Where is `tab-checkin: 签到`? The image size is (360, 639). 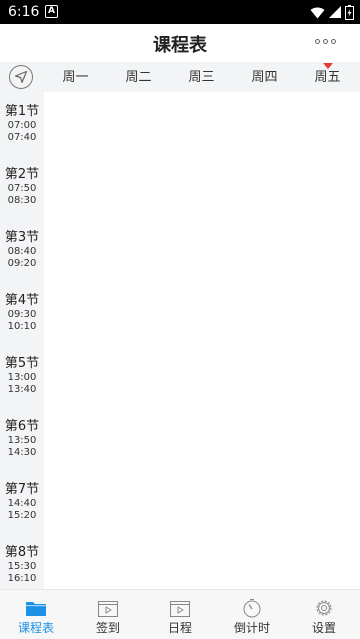 tab-checkin: 签到 is located at coordinates (108, 614).